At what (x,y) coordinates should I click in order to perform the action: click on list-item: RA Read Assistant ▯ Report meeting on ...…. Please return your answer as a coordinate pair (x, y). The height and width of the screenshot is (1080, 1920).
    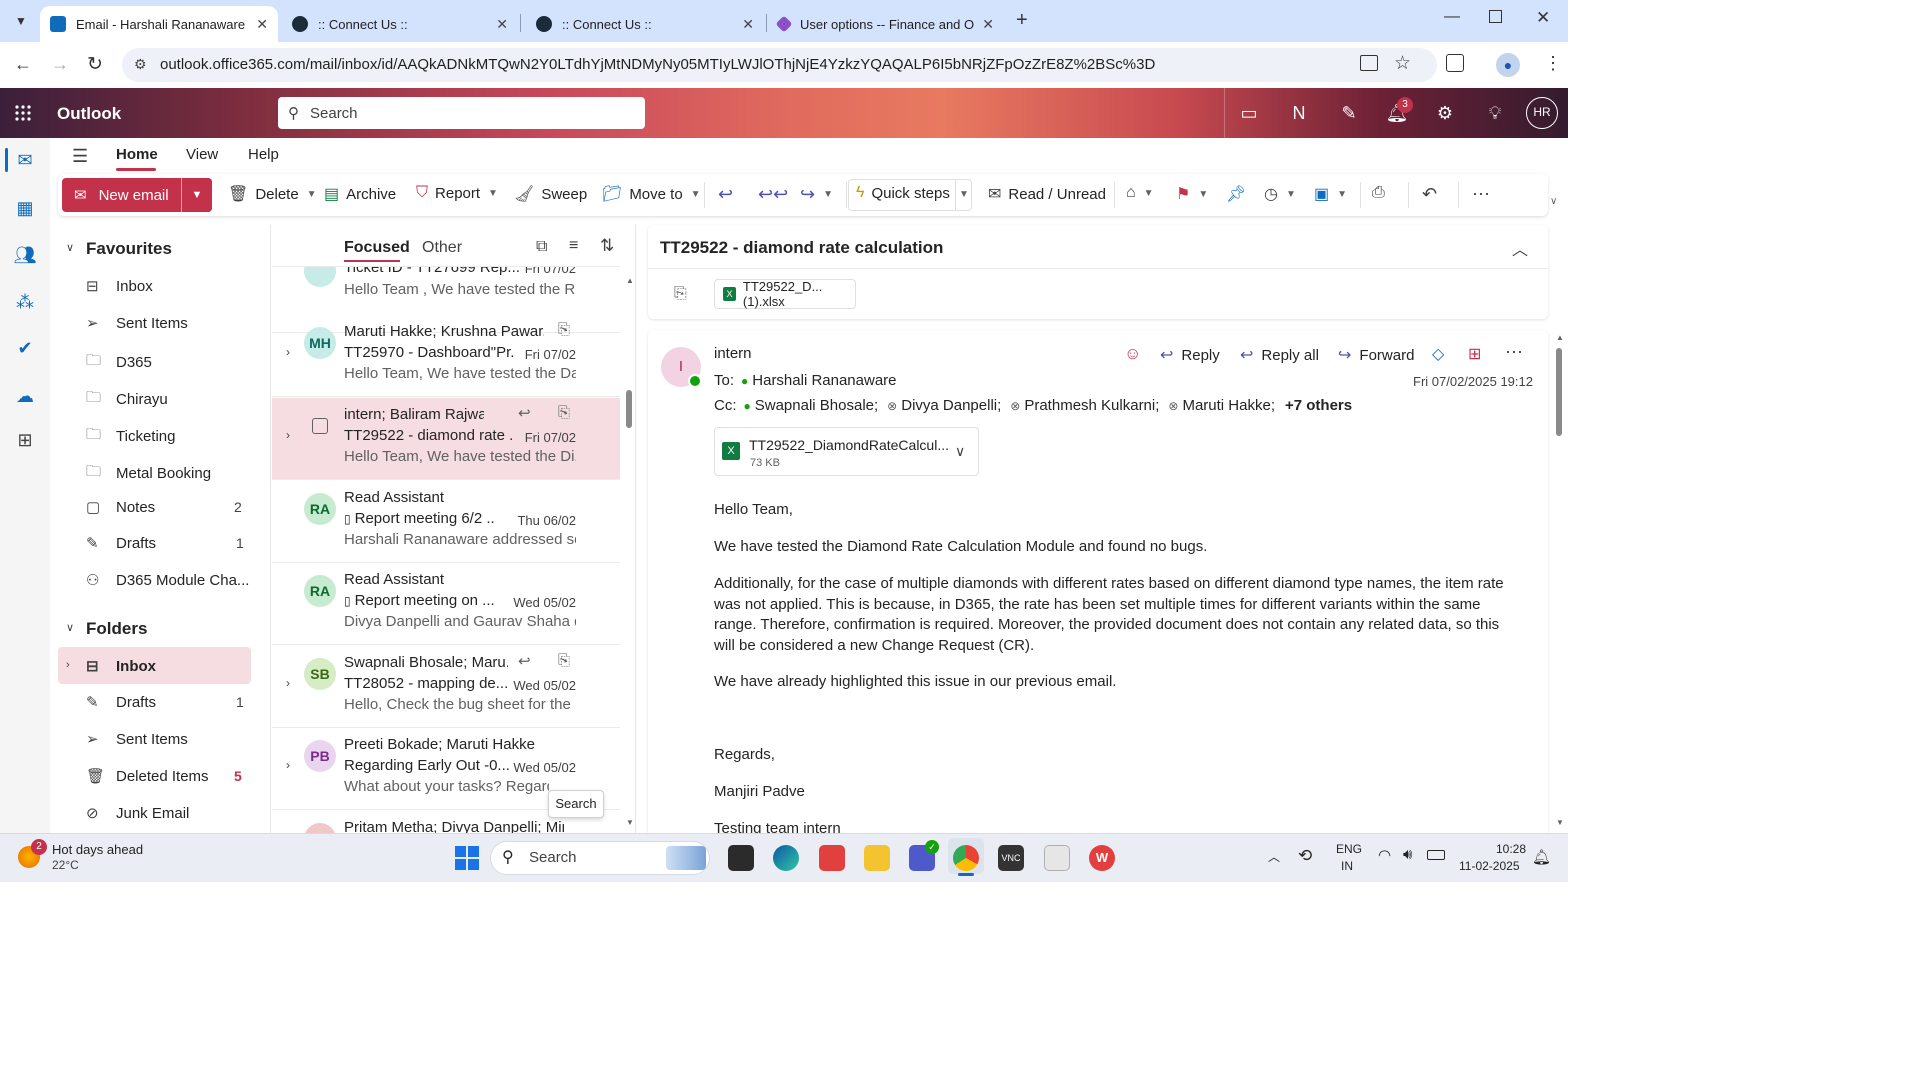
    Looking at the image, I should click on (446, 604).